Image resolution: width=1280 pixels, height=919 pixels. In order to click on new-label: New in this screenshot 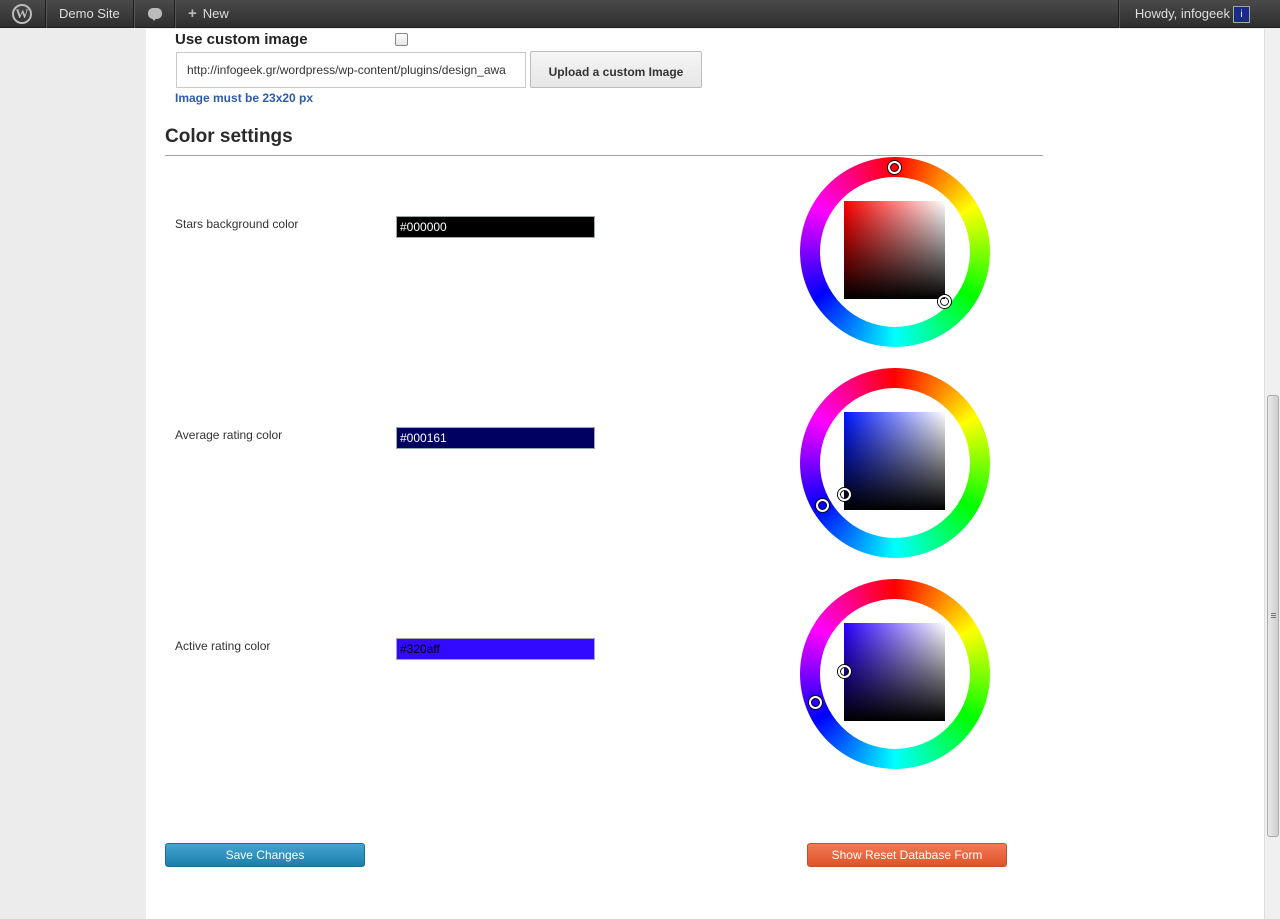, I will do `click(215, 13)`.